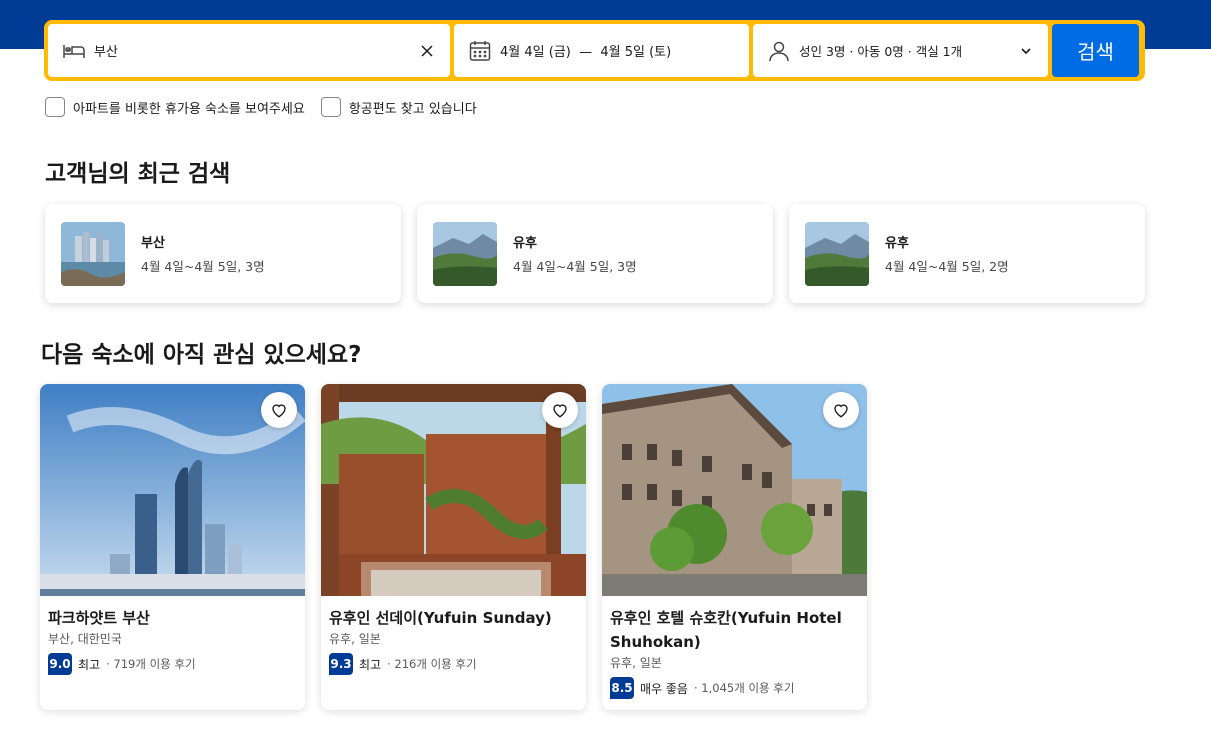  Describe the element at coordinates (85, 639) in the screenshot. I see `property-location: 부산, 대한민국` at that location.